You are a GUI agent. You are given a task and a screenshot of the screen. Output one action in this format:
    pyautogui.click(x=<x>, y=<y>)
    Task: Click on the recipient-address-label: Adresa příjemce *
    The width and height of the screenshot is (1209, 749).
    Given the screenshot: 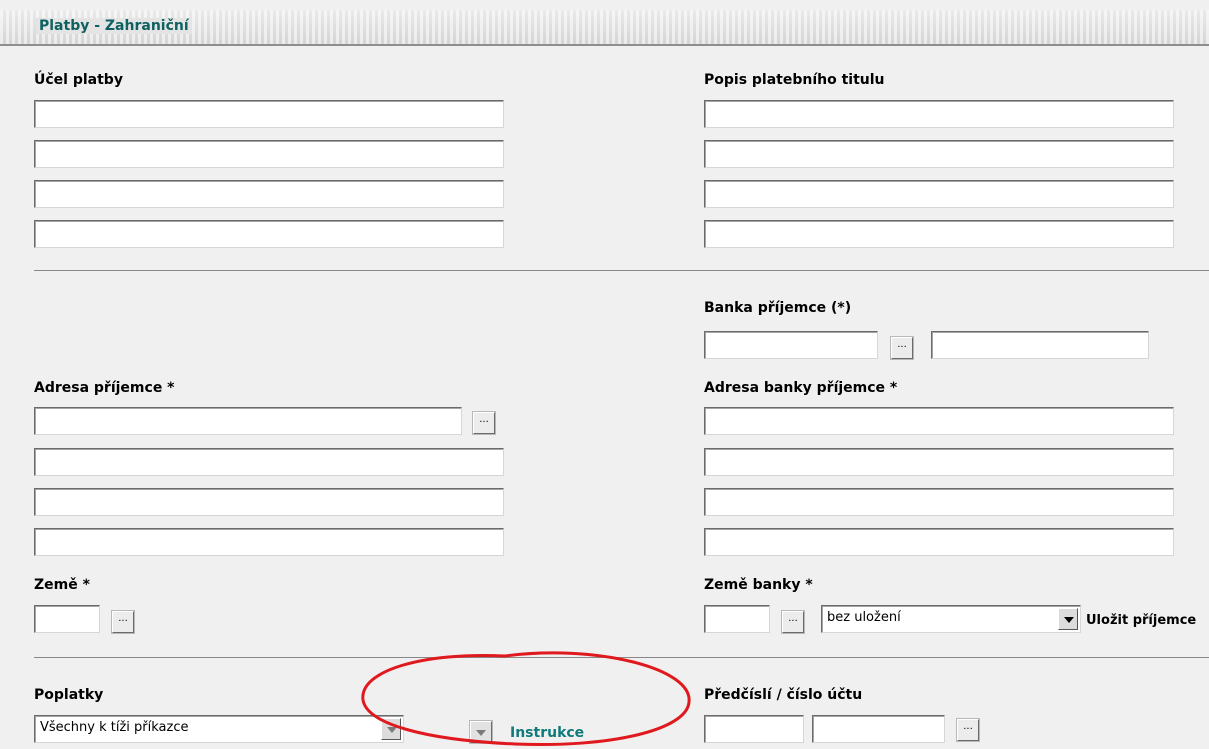 What is the action you would take?
    pyautogui.click(x=104, y=388)
    